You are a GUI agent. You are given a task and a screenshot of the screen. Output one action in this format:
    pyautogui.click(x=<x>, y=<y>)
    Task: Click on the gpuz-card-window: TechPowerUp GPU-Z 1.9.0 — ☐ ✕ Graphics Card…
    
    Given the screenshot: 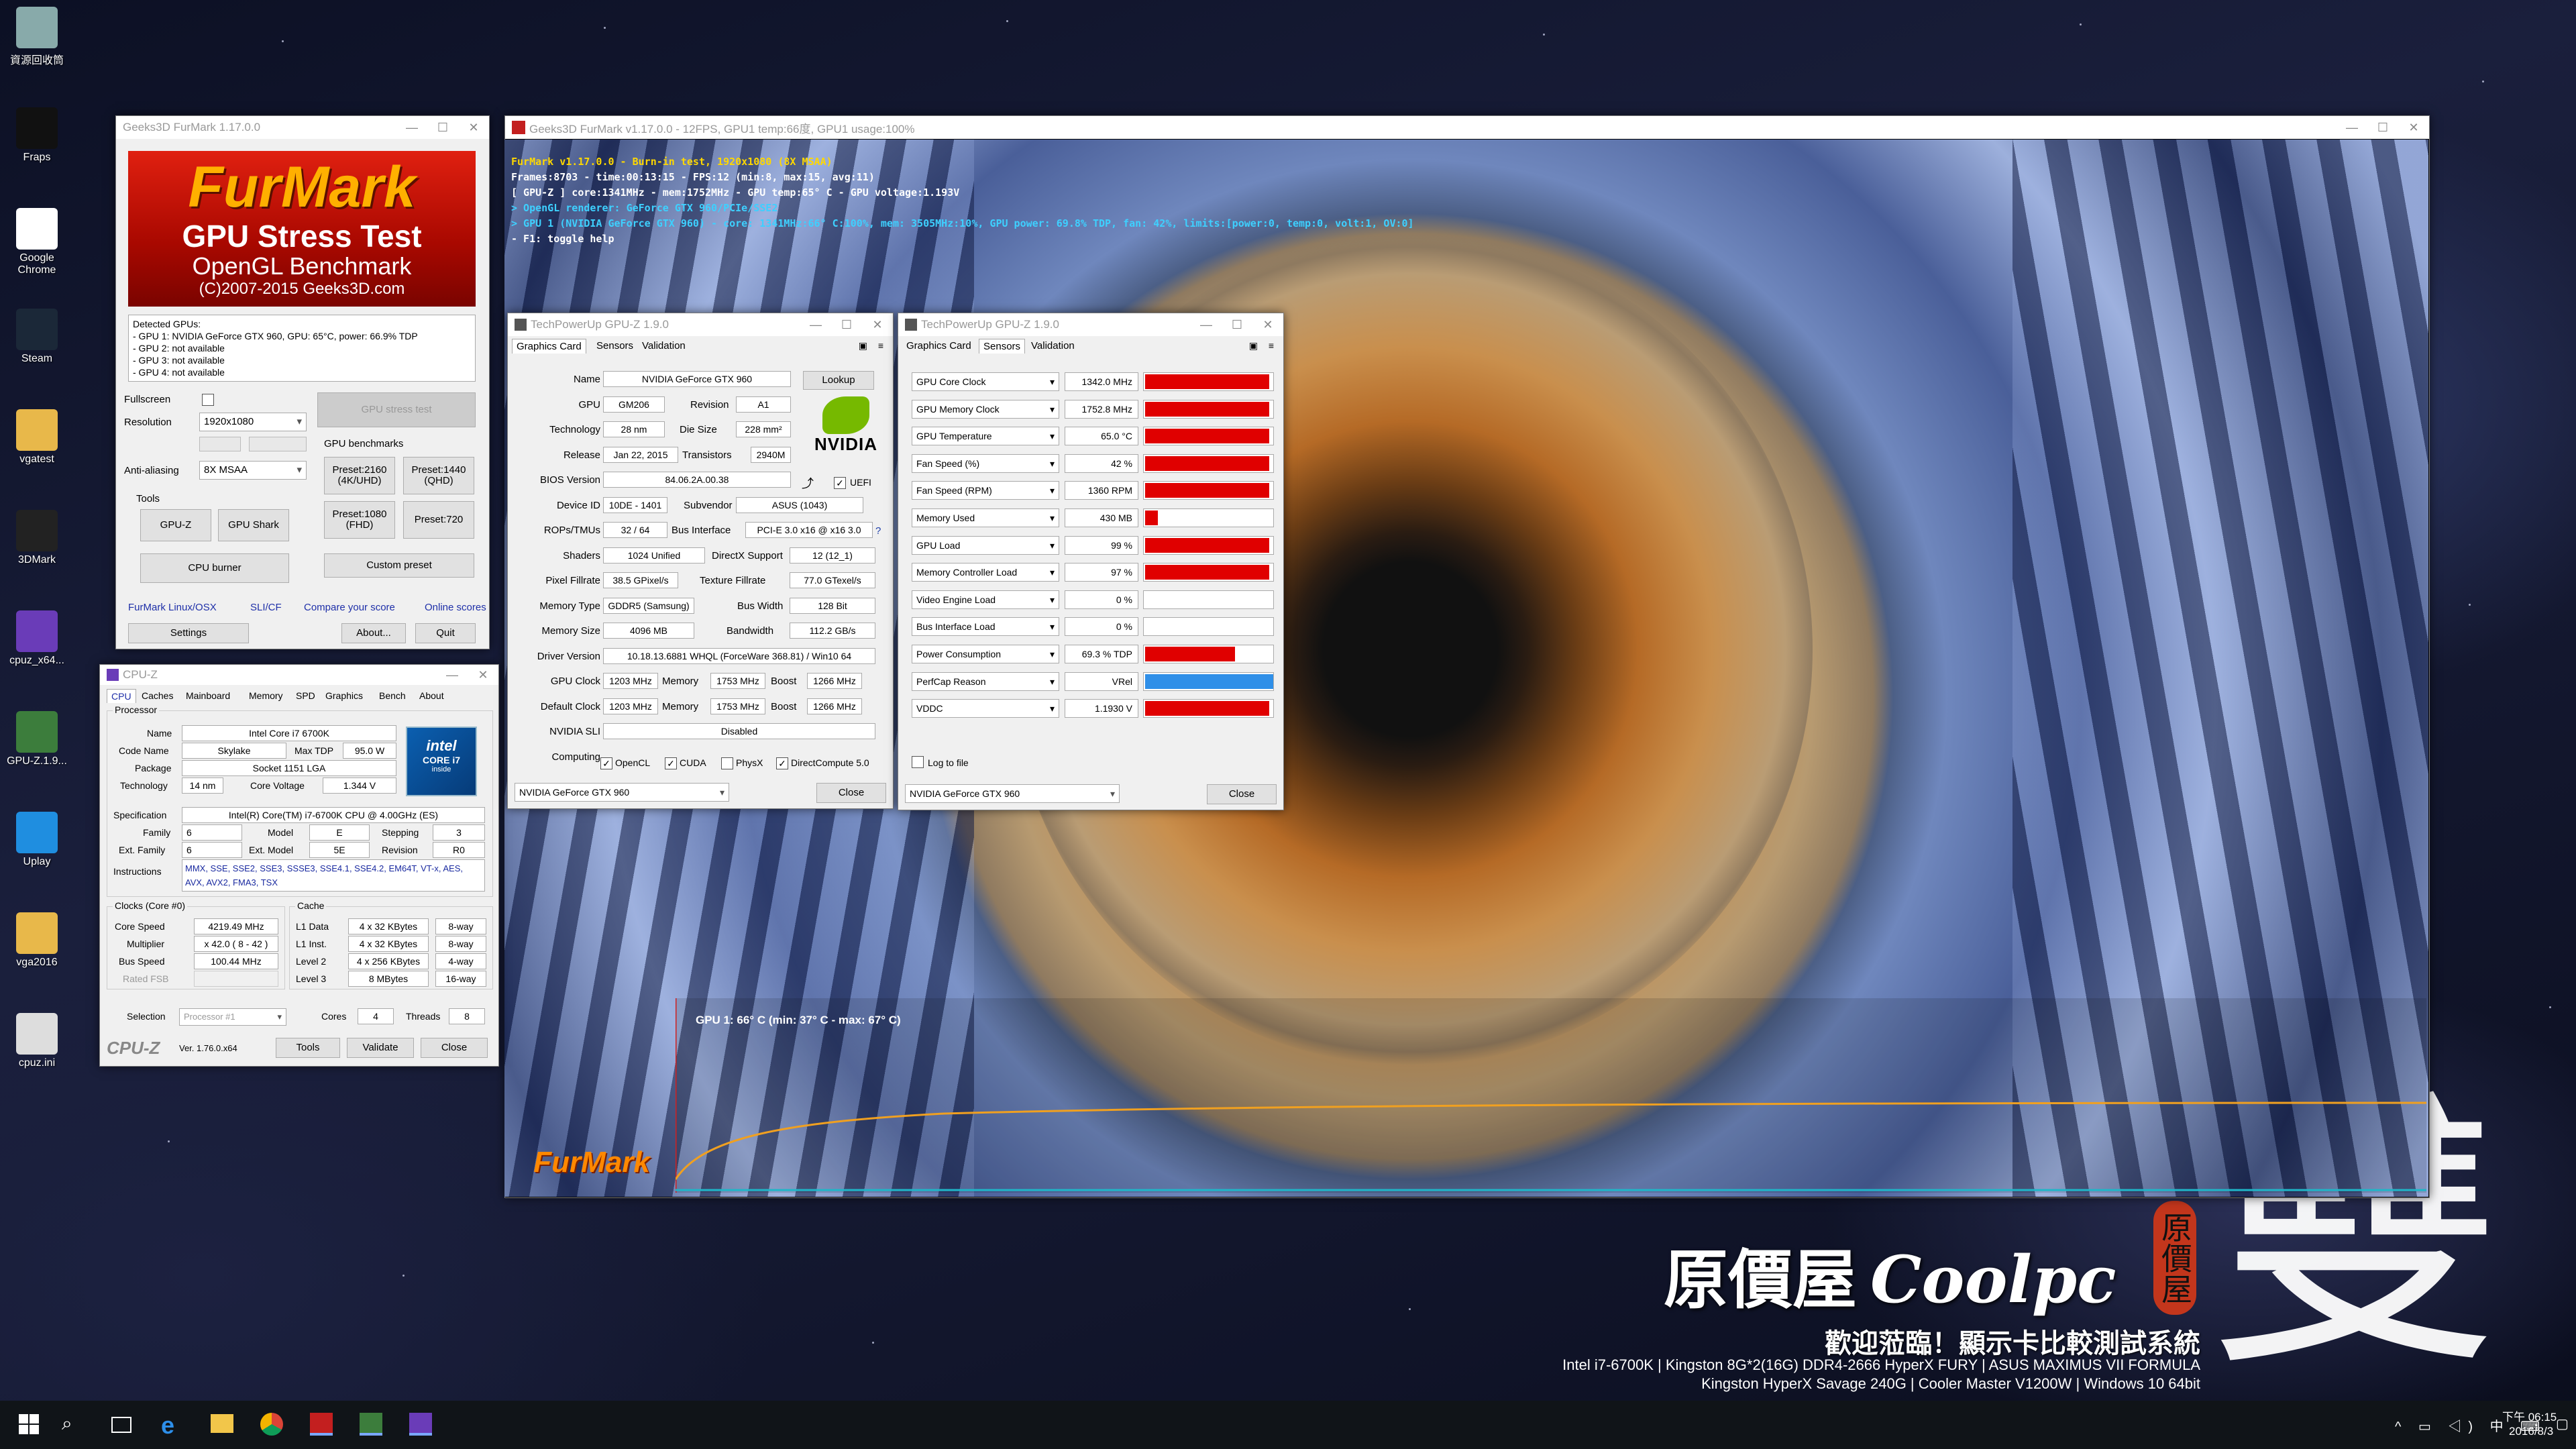 What is the action you would take?
    pyautogui.click(x=700, y=561)
    